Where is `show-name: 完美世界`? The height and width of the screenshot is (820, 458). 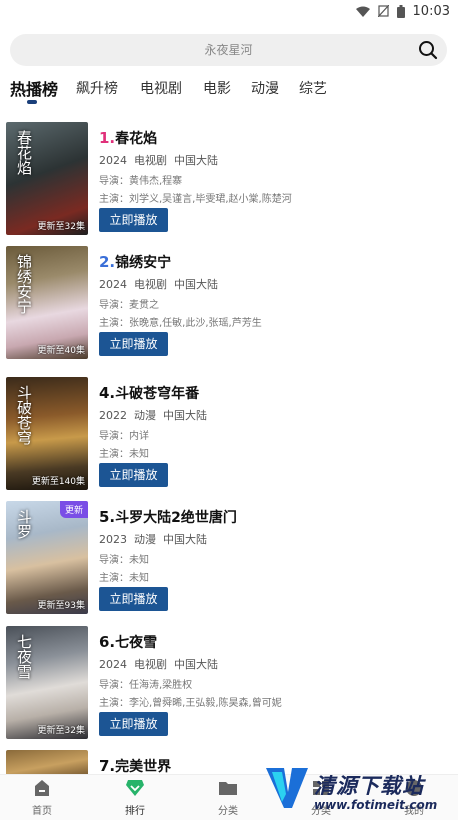
show-name: 完美世界 is located at coordinates (143, 767).